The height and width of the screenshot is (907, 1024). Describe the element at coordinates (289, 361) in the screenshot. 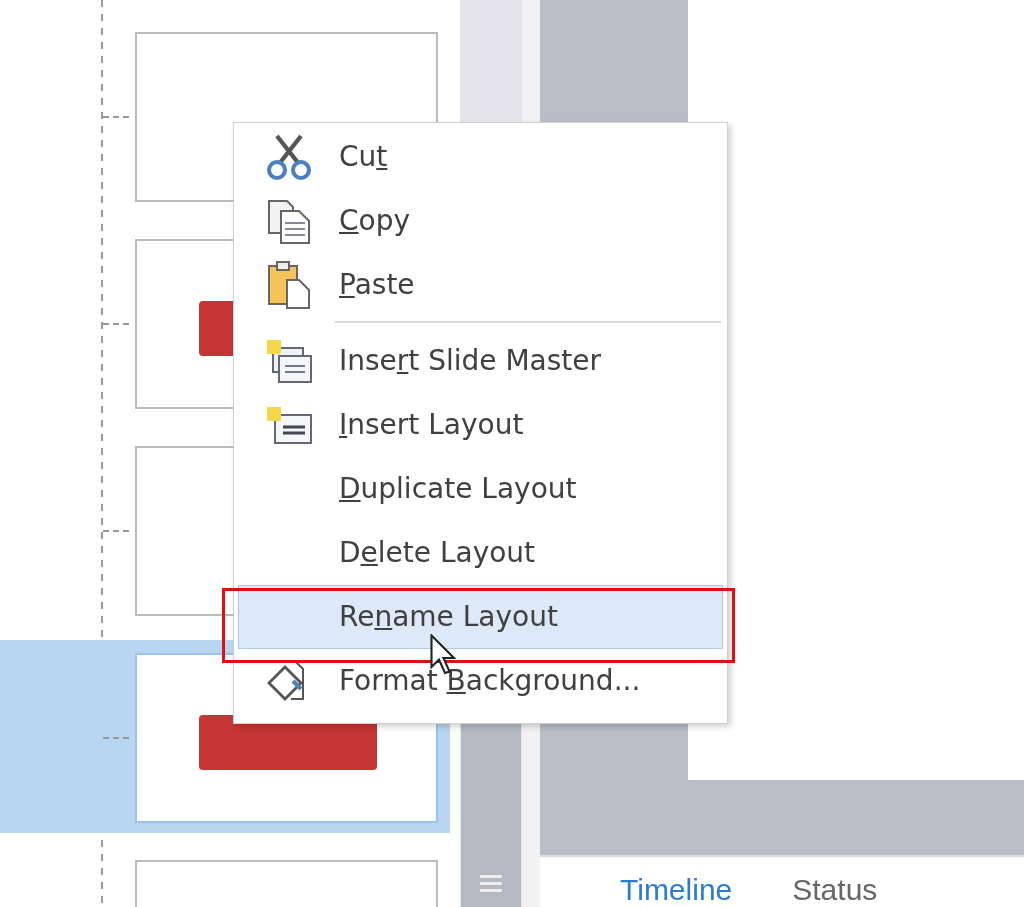

I see `new-master-icon` at that location.